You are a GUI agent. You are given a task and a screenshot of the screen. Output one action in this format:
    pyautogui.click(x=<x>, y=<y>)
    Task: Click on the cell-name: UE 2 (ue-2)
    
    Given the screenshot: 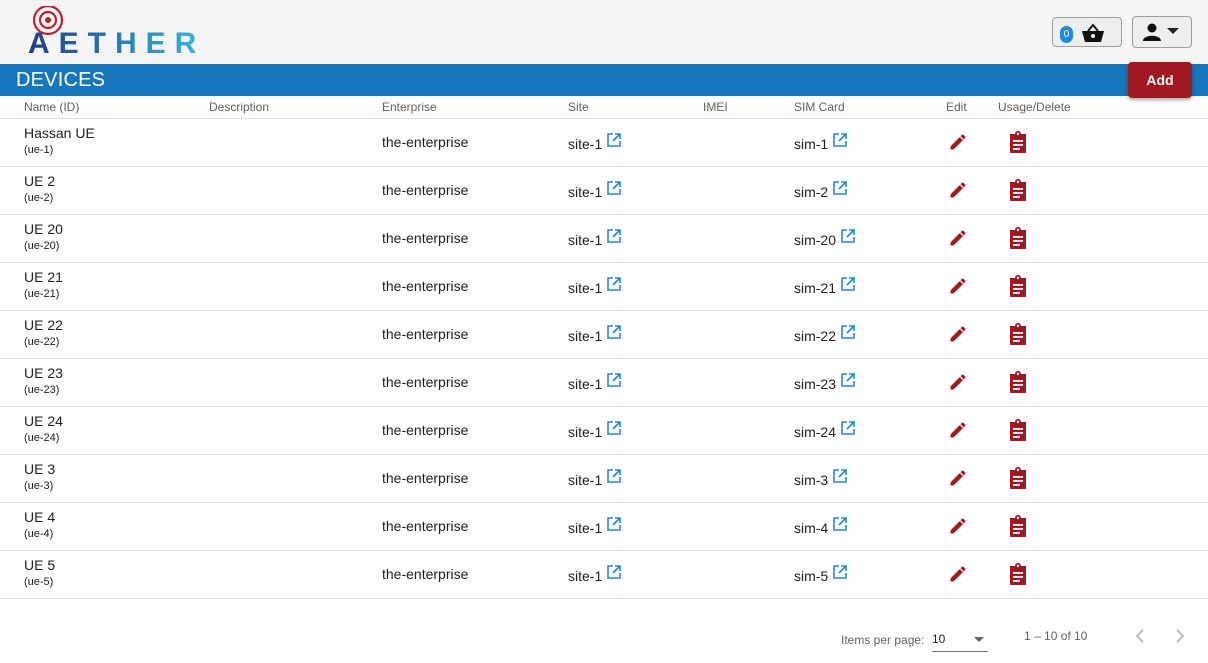 What is the action you would take?
    pyautogui.click(x=104, y=190)
    